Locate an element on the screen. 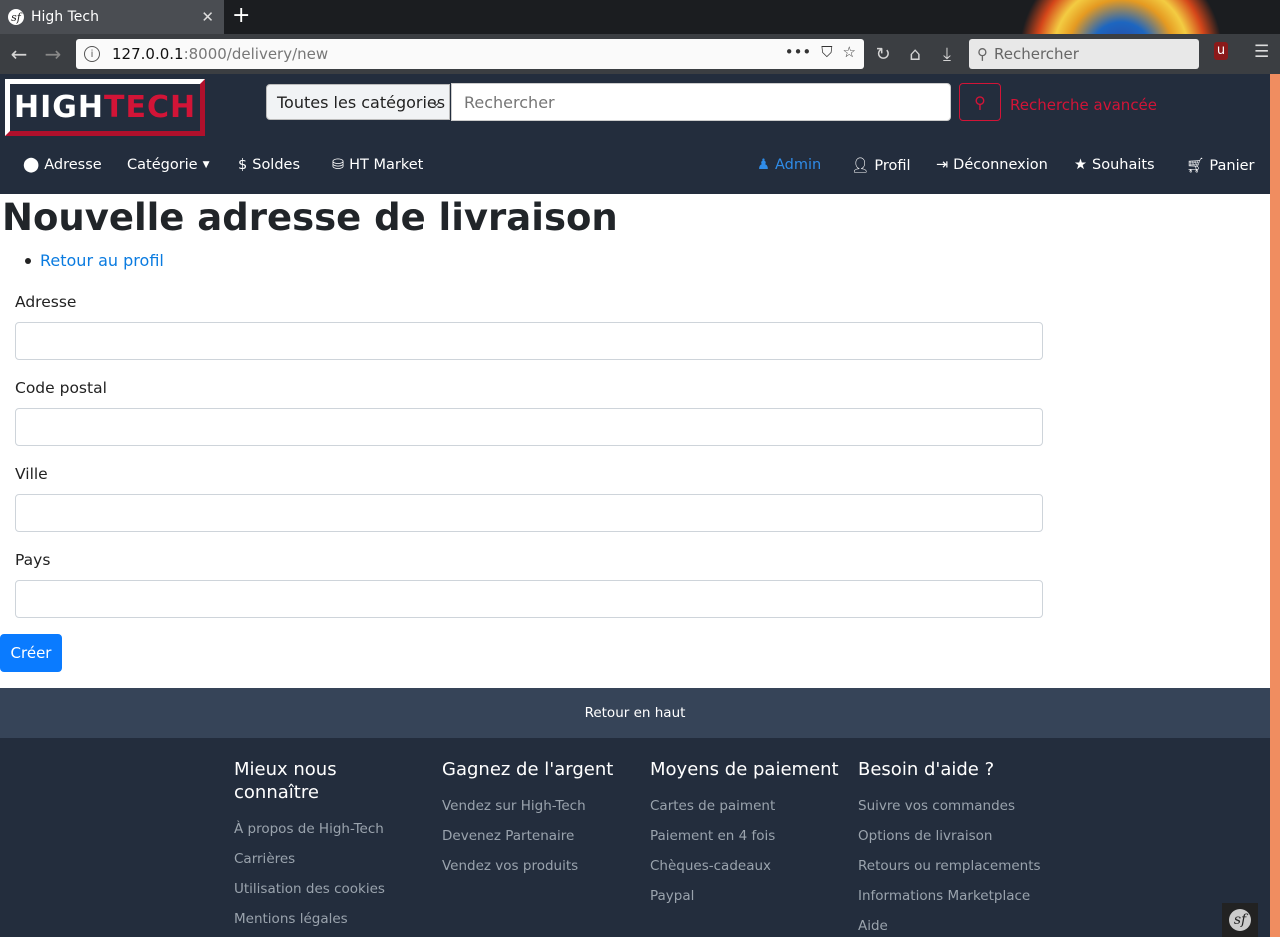 The image size is (1280, 941). logo-text-tech: TECH is located at coordinates (150, 107).